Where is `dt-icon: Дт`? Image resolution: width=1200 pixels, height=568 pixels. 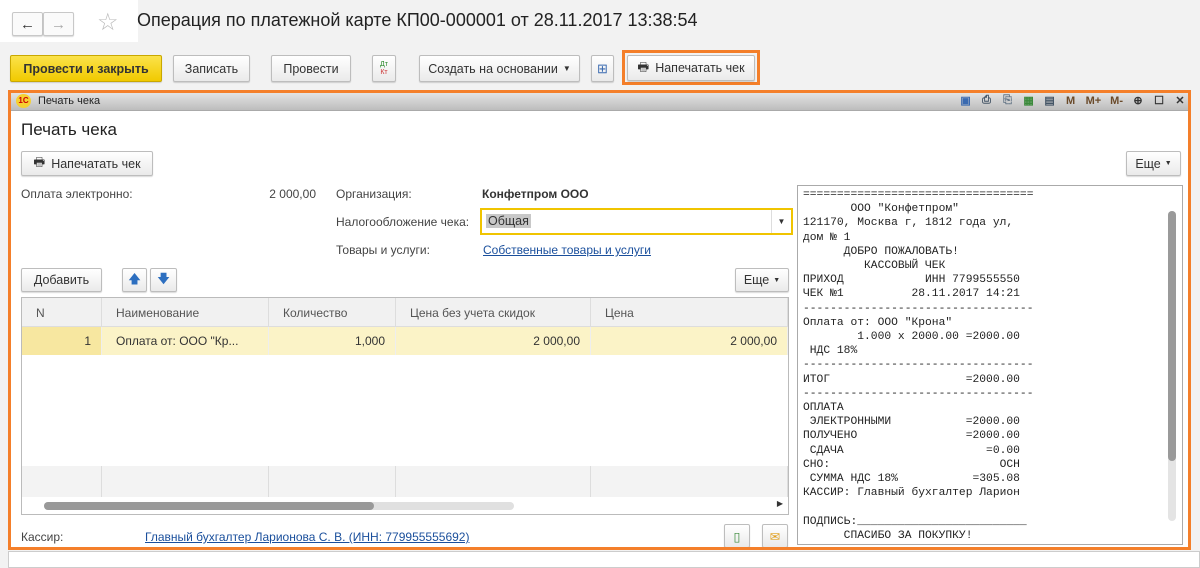
dt-icon: Дт is located at coordinates (384, 64).